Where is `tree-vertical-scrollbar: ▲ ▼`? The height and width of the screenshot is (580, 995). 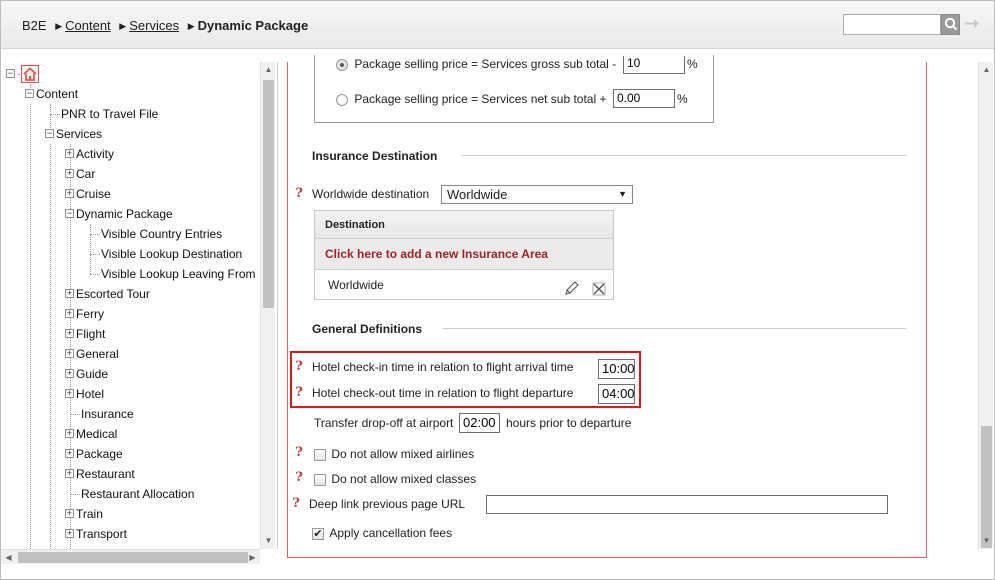
tree-vertical-scrollbar: ▲ ▼ is located at coordinates (267, 305).